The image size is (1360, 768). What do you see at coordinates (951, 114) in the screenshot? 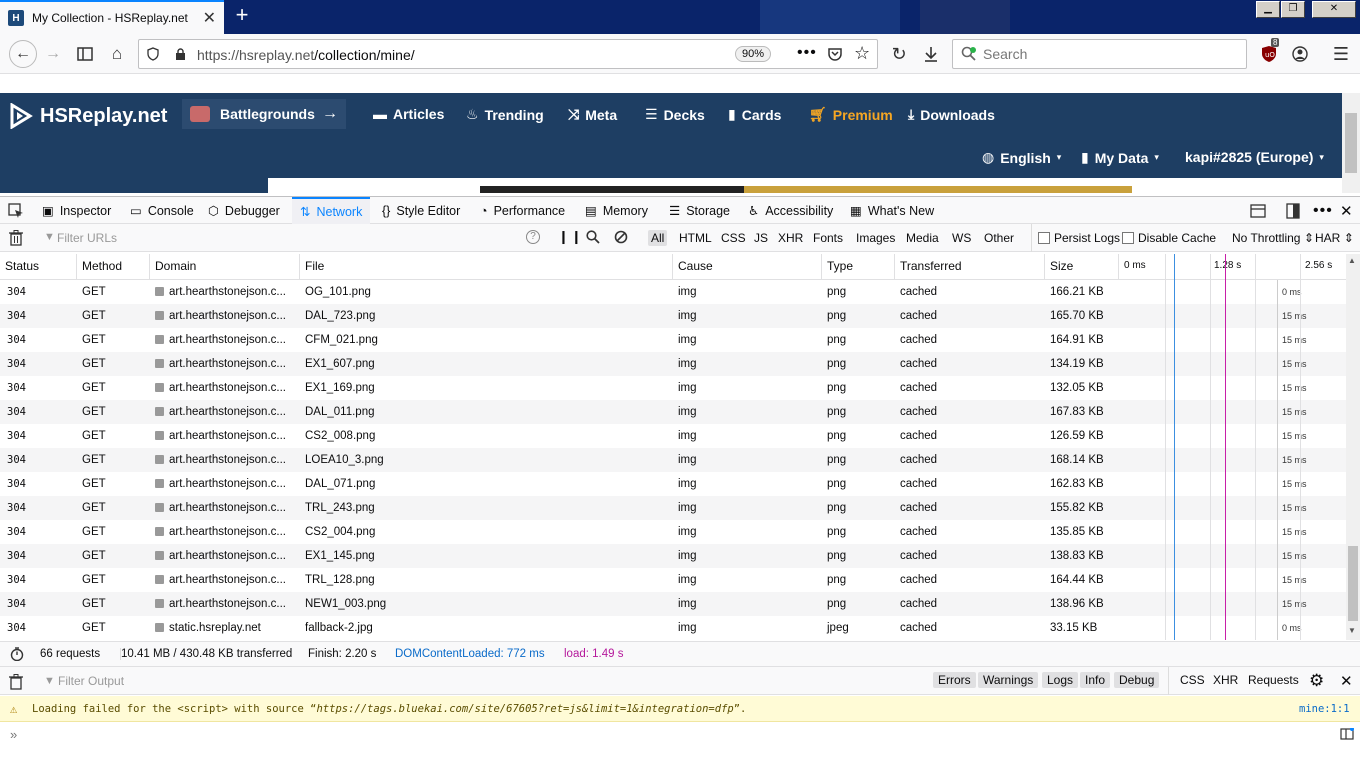
I see `nav-downloads: ⤓ Downloads` at bounding box center [951, 114].